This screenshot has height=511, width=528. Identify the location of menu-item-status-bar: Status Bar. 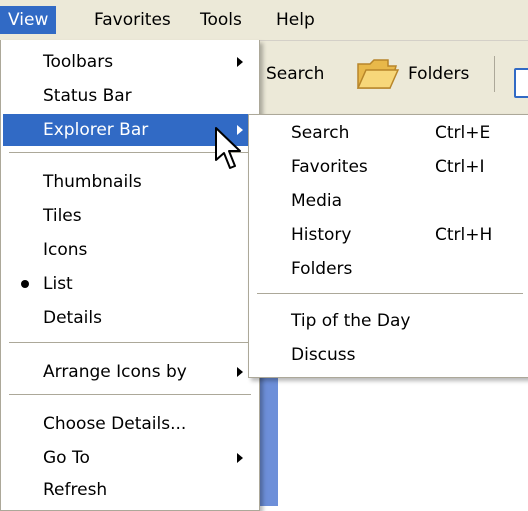
(130, 96).